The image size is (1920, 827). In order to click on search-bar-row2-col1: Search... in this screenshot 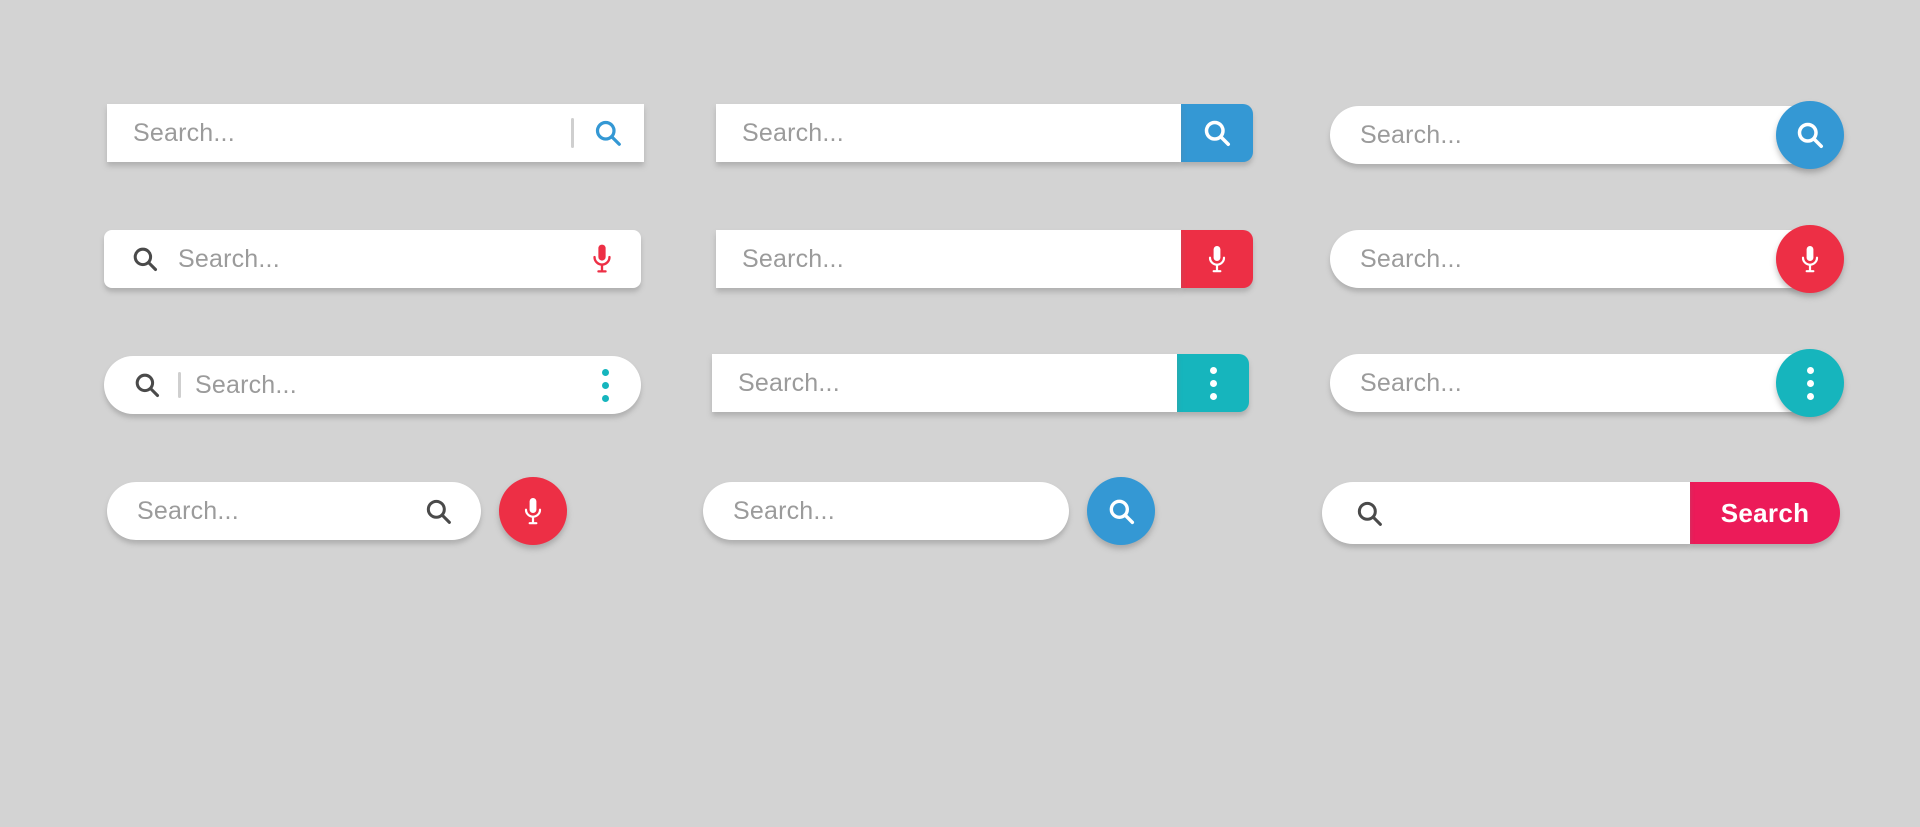, I will do `click(372, 259)`.